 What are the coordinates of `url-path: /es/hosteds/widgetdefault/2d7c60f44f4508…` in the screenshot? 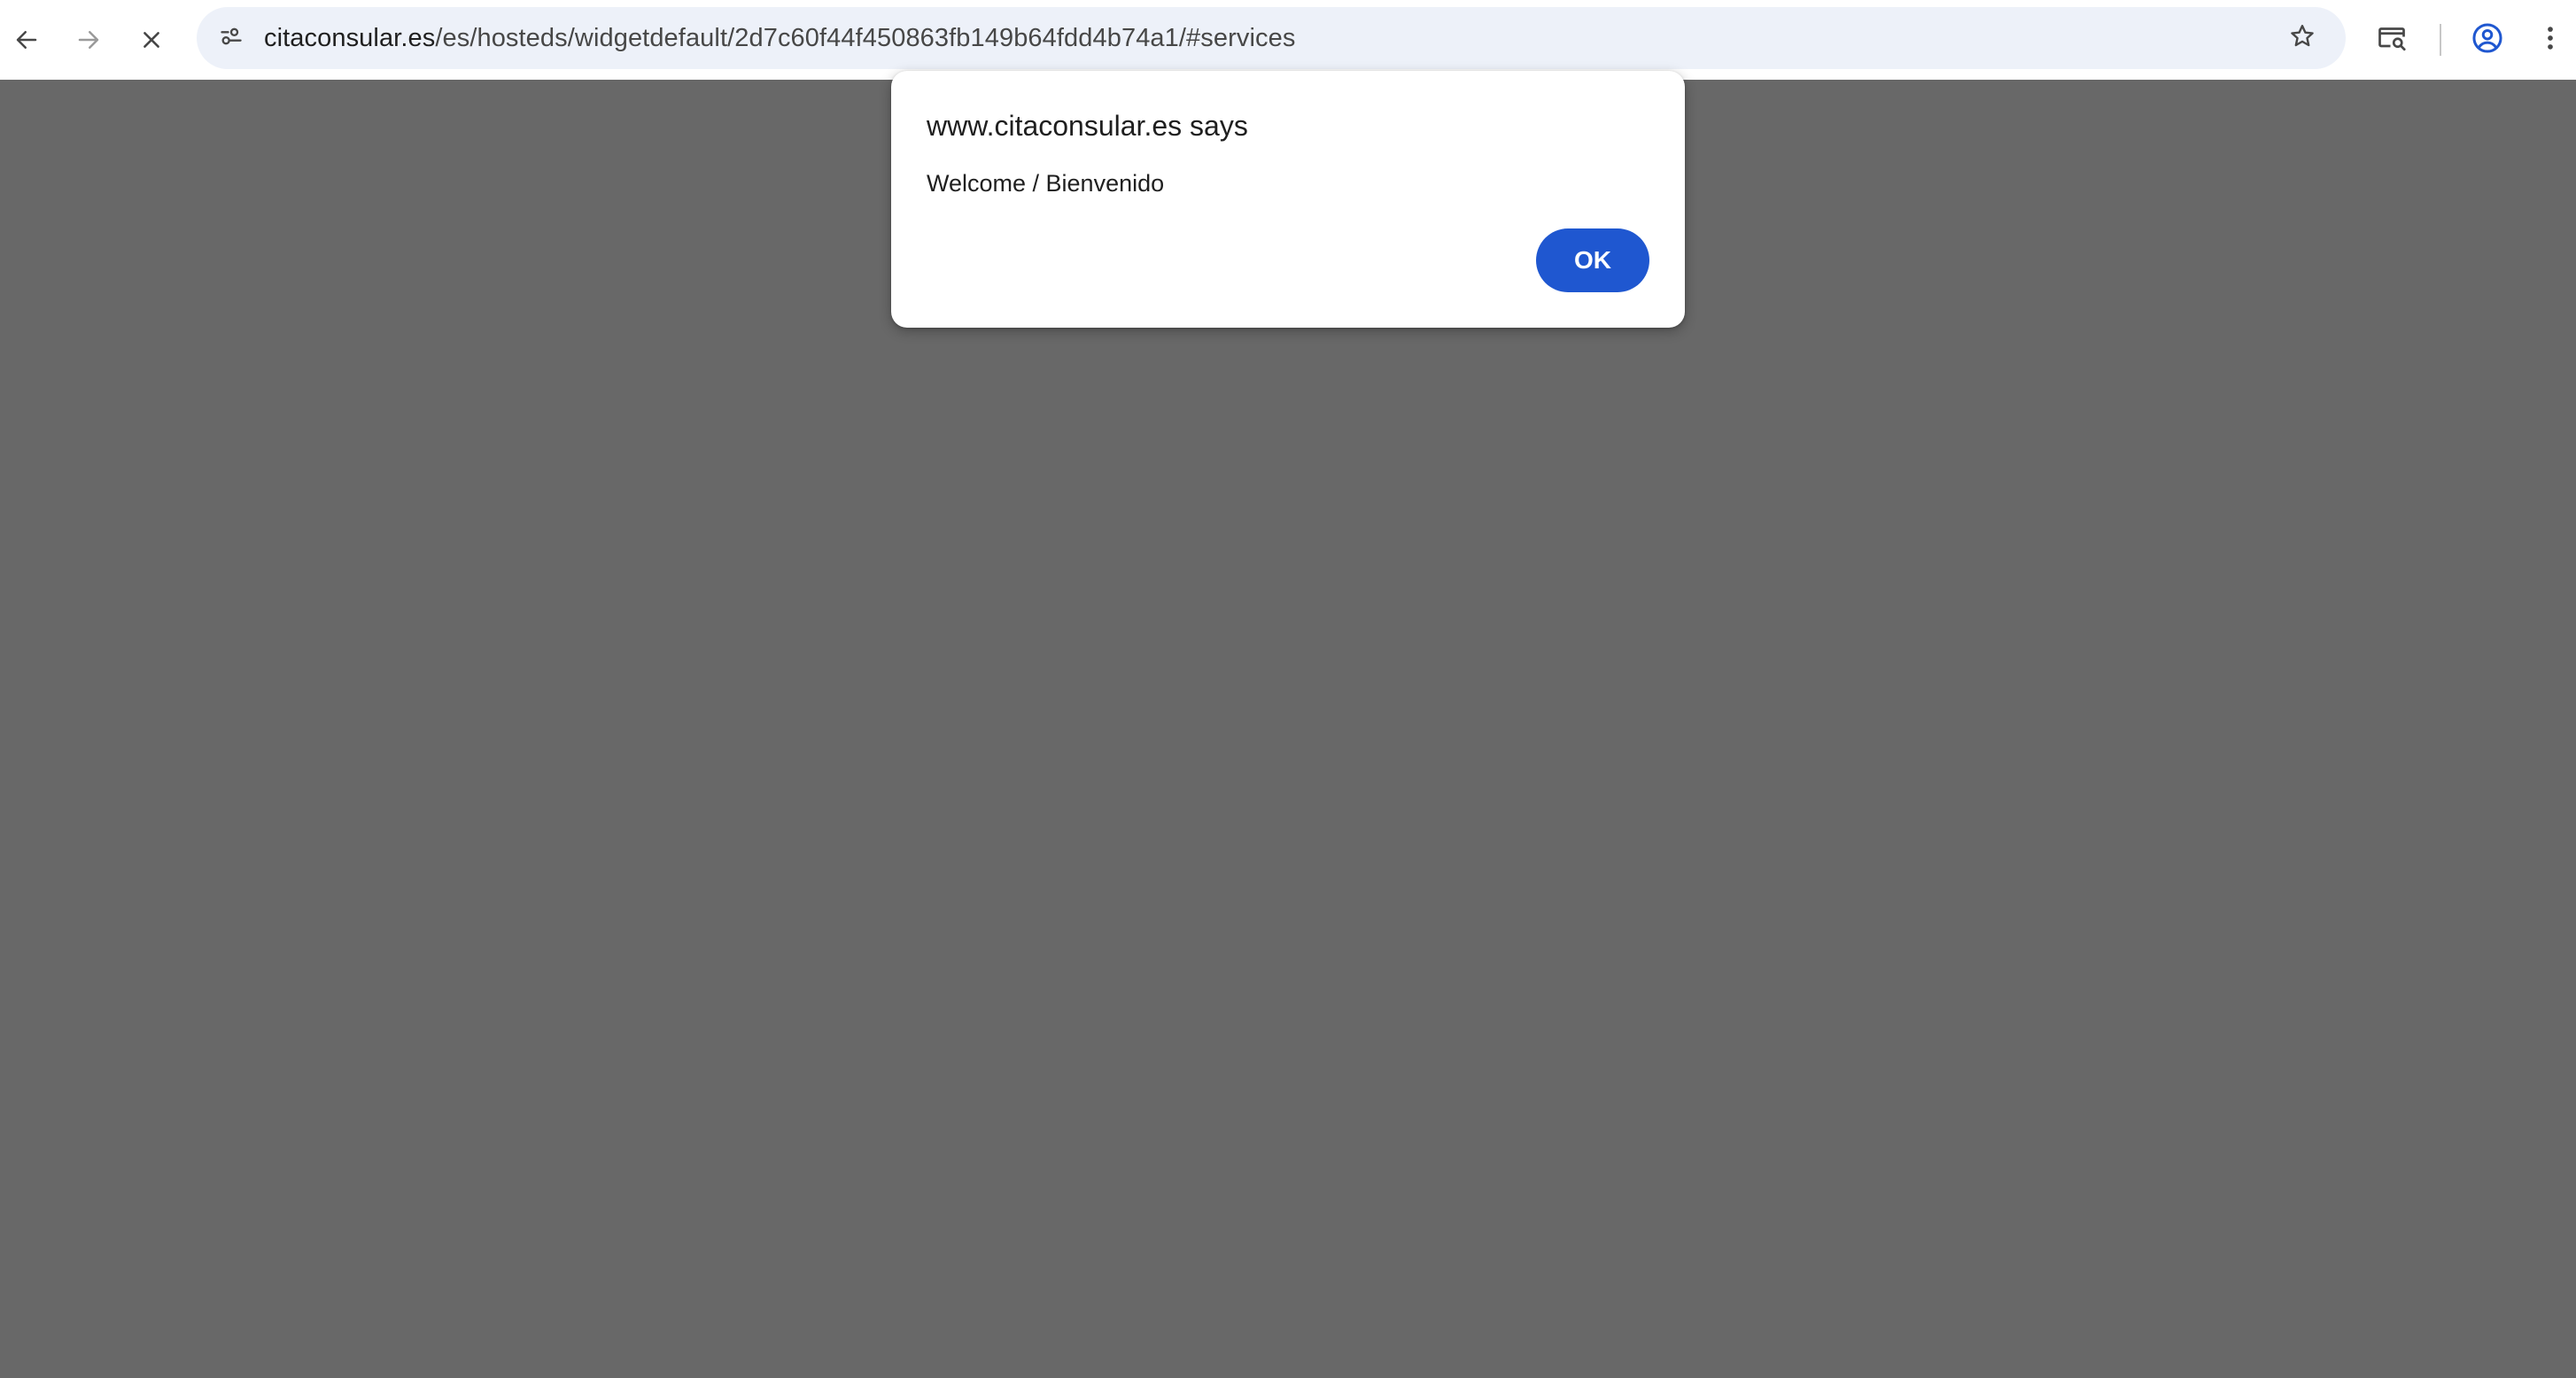 It's located at (865, 38).